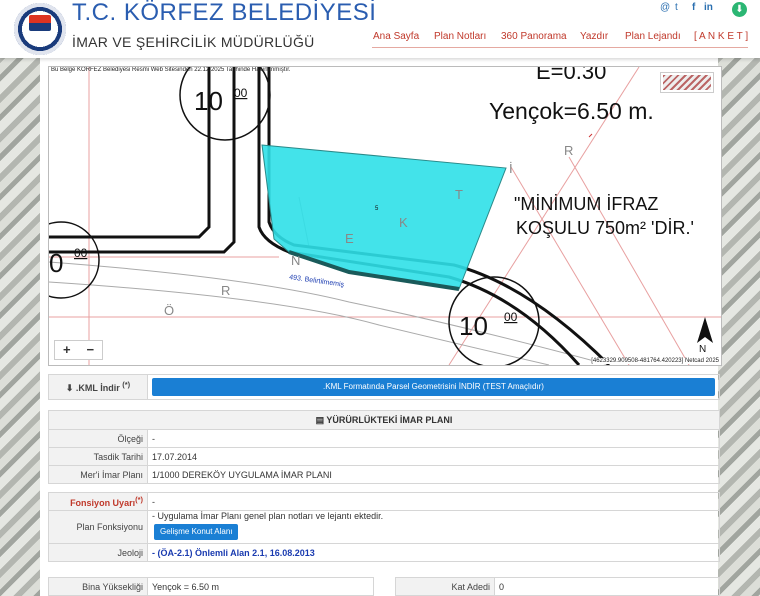 This screenshot has height=596, width=760. What do you see at coordinates (511, 317) in the screenshot?
I see `map-label-00c: 00` at bounding box center [511, 317].